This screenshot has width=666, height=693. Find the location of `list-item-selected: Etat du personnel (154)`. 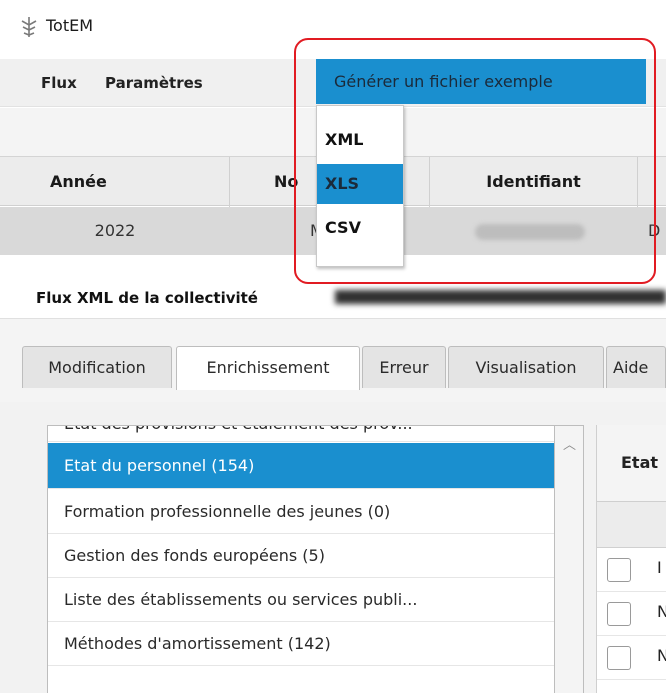

list-item-selected: Etat du personnel (154) is located at coordinates (301, 466).